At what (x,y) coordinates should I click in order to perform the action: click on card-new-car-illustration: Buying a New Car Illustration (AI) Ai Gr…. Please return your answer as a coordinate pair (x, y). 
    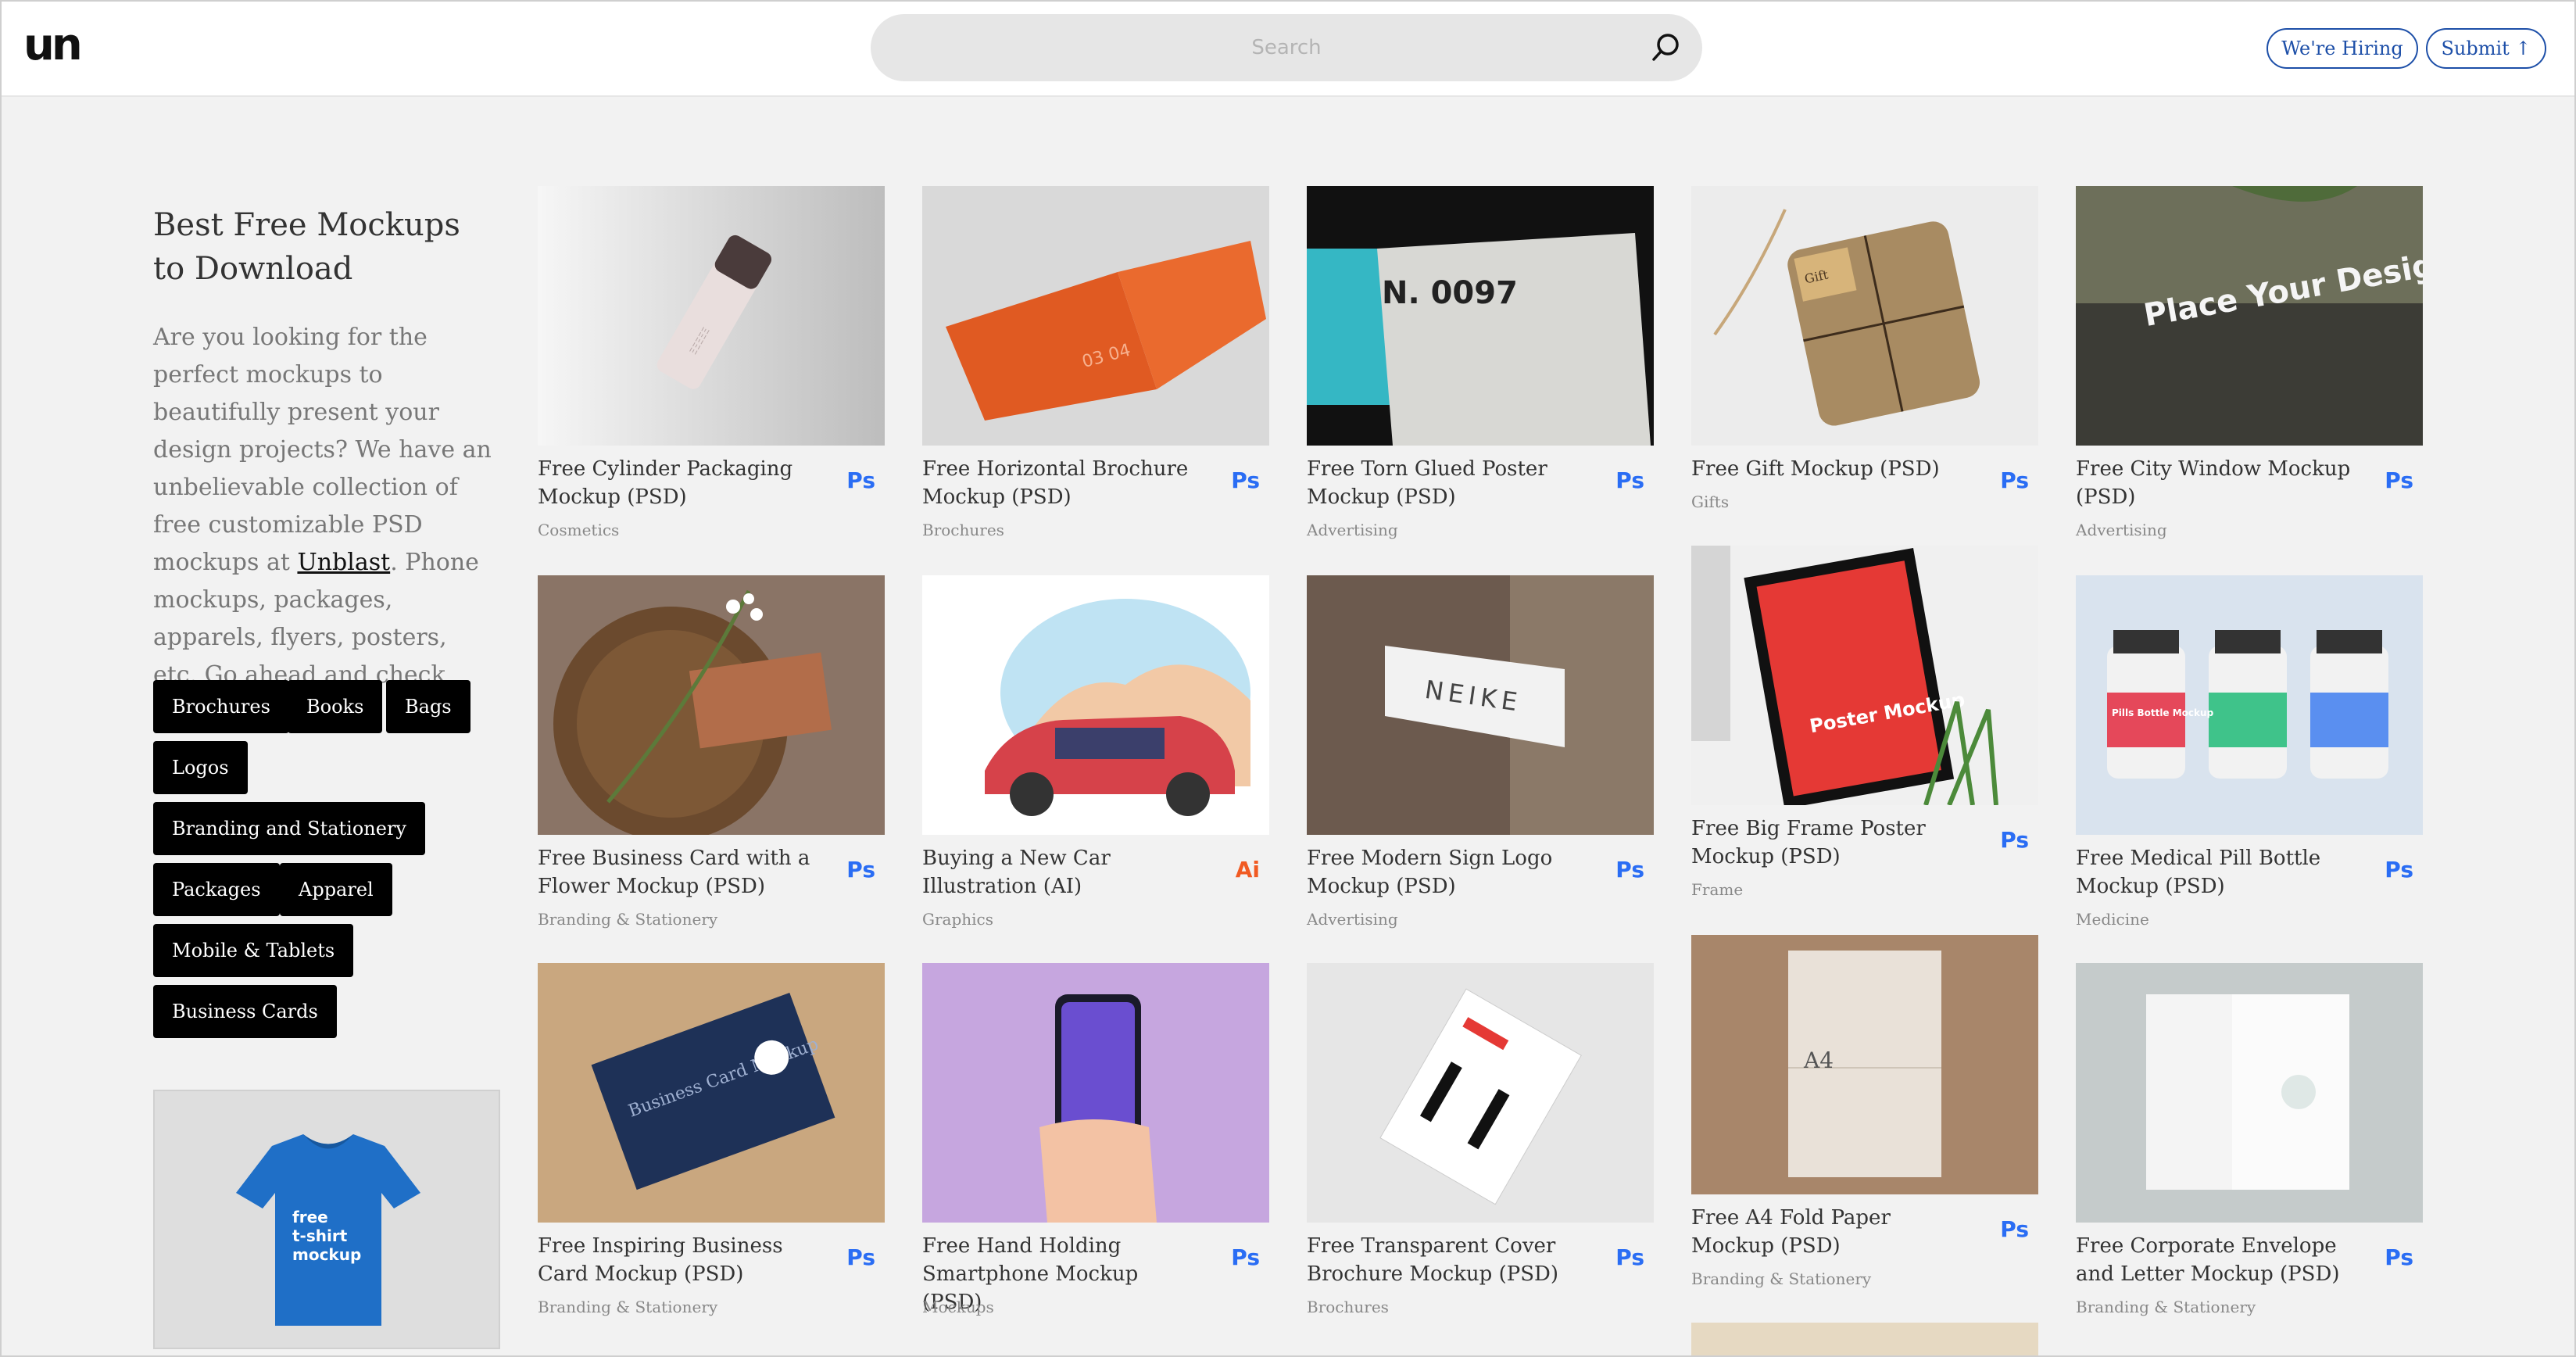
    Looking at the image, I should click on (1095, 752).